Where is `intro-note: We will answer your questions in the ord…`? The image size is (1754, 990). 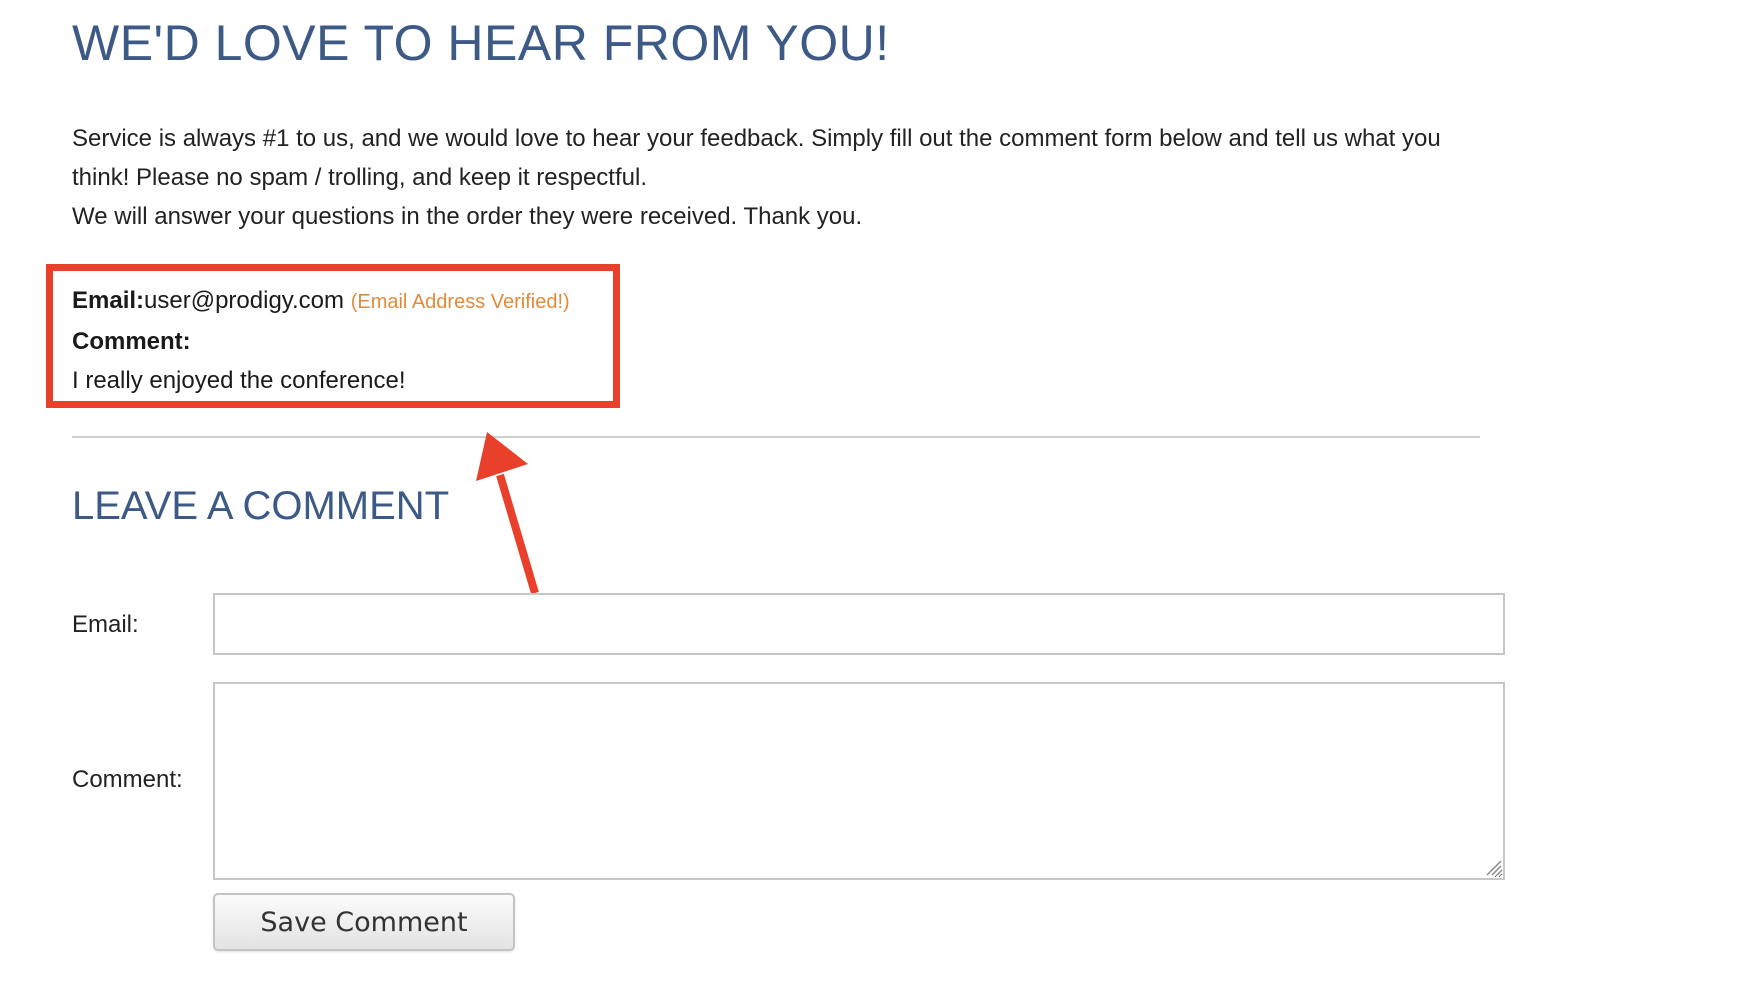
intro-note: We will answer your questions in the ord… is located at coordinates (467, 216).